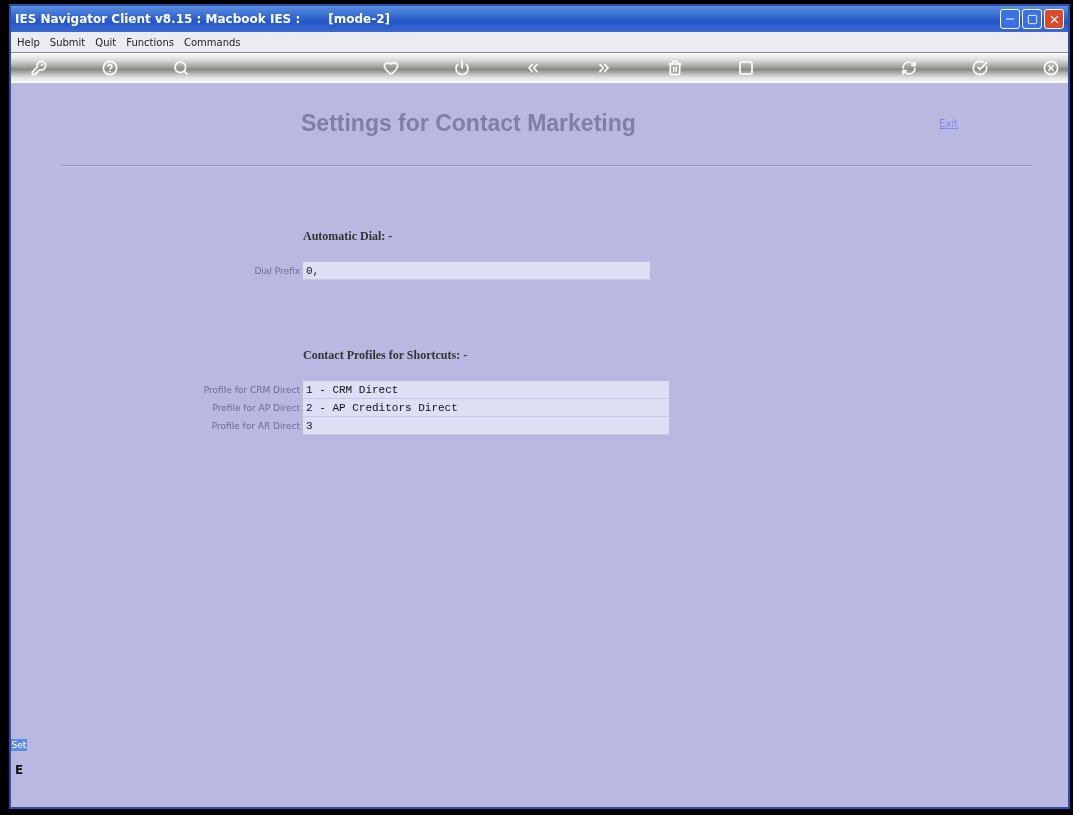  Describe the element at coordinates (181, 68) in the screenshot. I see `search-icon` at that location.